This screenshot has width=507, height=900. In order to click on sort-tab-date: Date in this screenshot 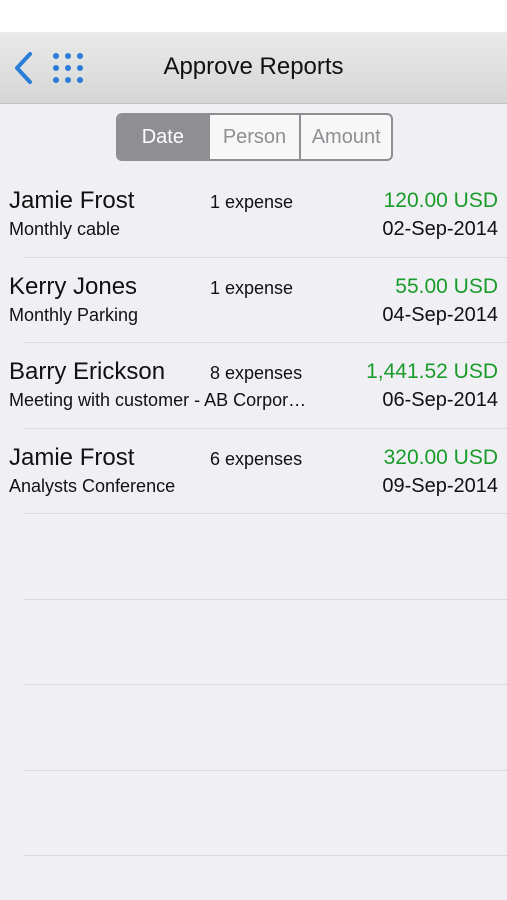, I will do `click(163, 137)`.